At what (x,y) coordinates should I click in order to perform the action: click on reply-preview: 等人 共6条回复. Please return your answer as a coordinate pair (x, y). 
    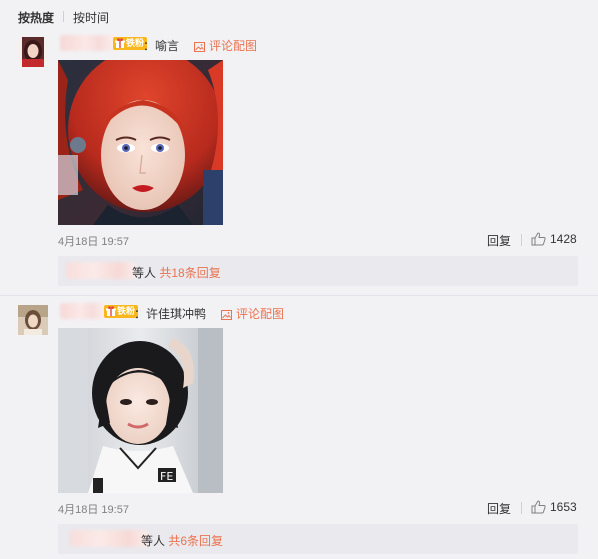
    Looking at the image, I should click on (318, 539).